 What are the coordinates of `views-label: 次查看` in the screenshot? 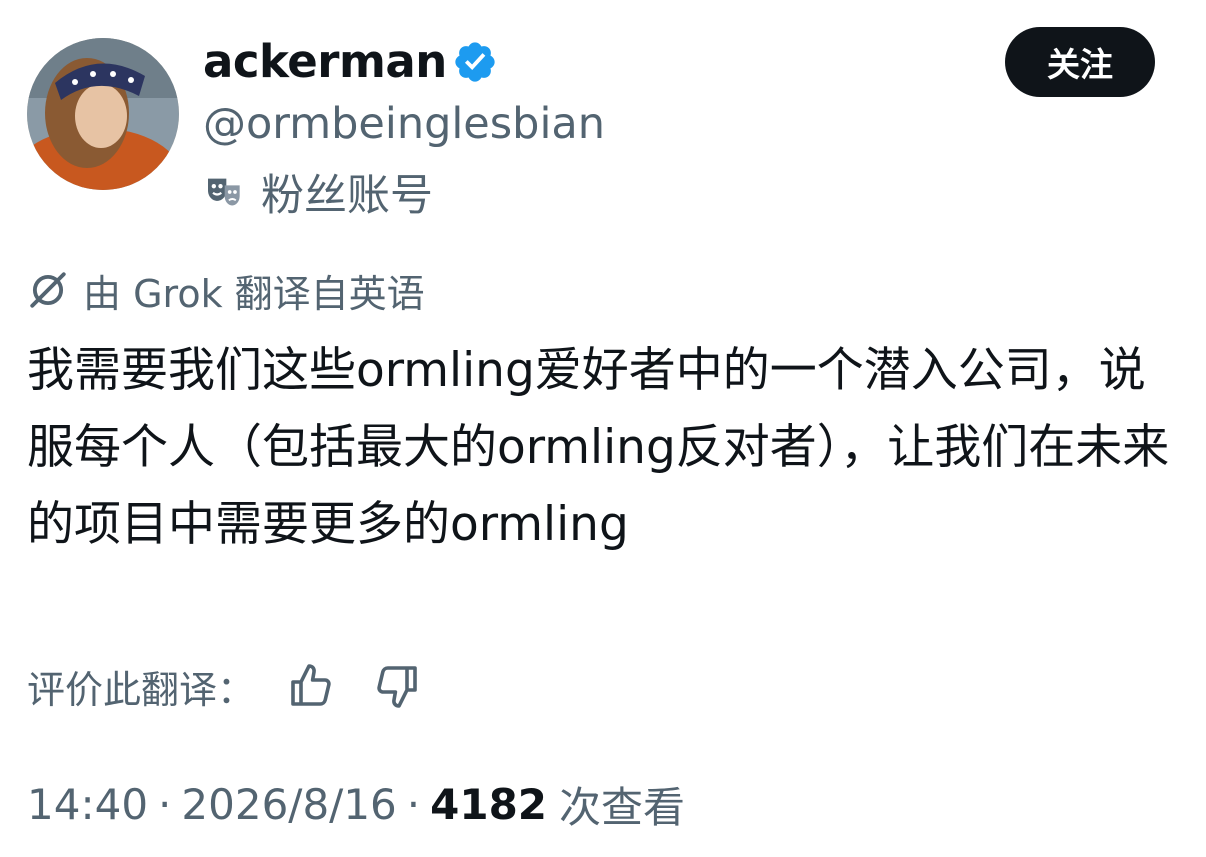 It's located at (622, 807).